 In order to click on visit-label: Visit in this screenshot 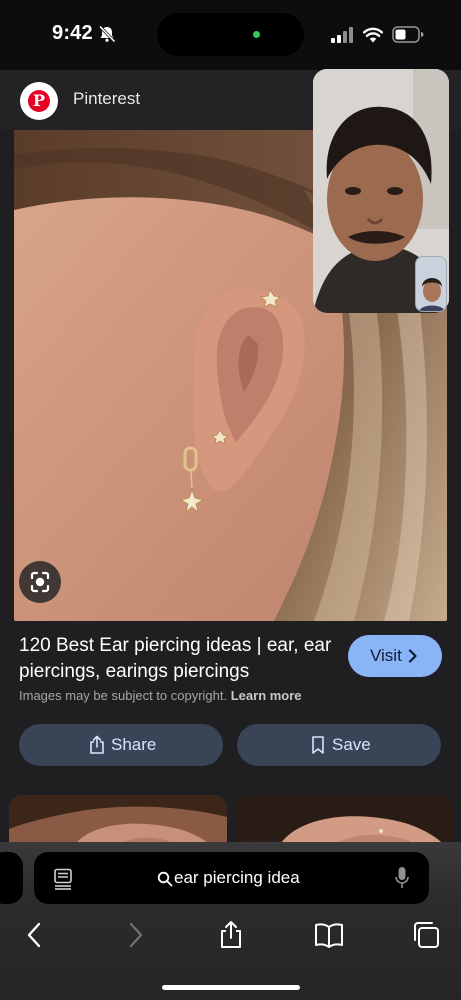, I will do `click(386, 655)`.